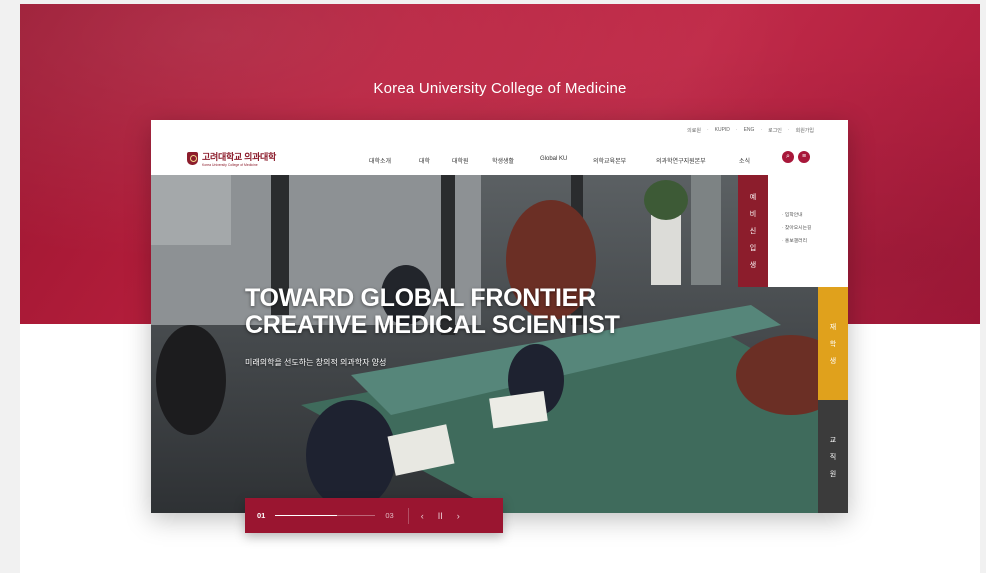  I want to click on prospective-menu: · 입학안내 · 찾아오시는길 · 홍보갤러리, so click(808, 231).